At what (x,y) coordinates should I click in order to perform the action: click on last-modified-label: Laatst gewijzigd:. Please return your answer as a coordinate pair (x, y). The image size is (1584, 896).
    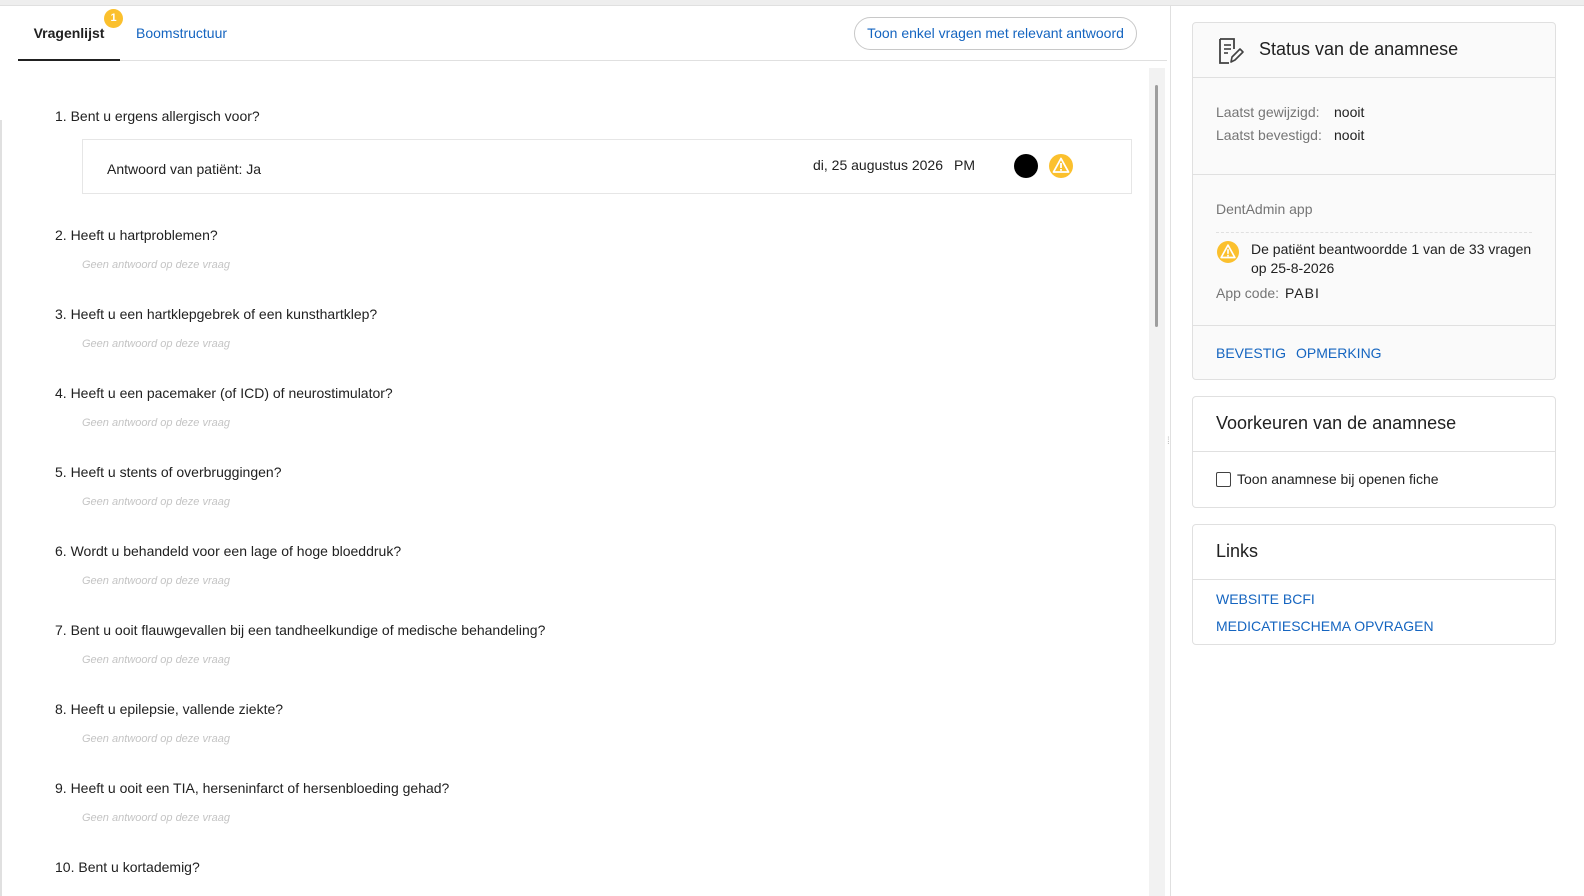
    Looking at the image, I should click on (1268, 112).